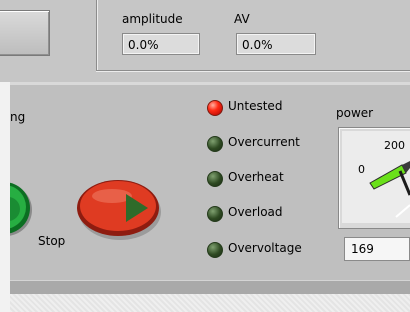  I want to click on bottom-strip, so click(210, 287).